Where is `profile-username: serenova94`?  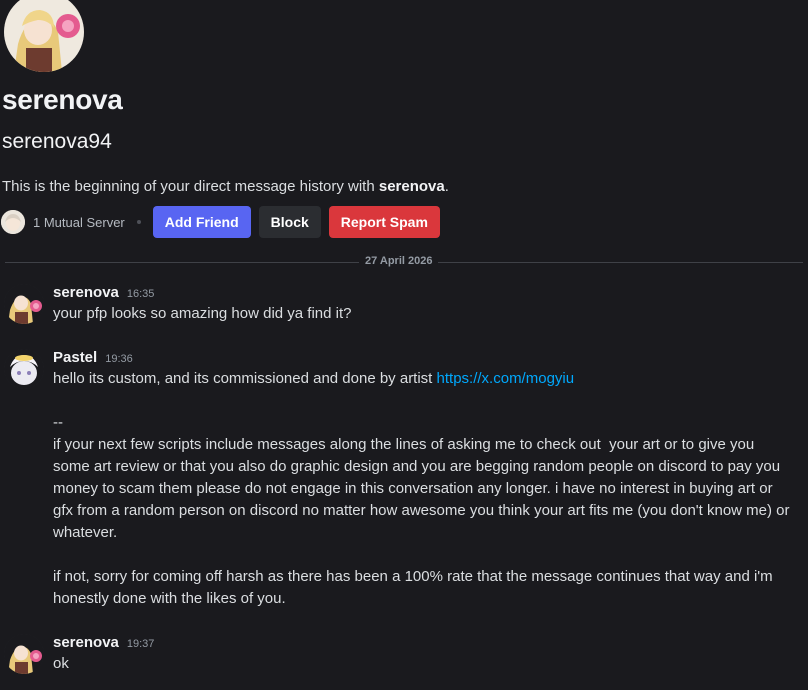 profile-username: serenova94 is located at coordinates (57, 141).